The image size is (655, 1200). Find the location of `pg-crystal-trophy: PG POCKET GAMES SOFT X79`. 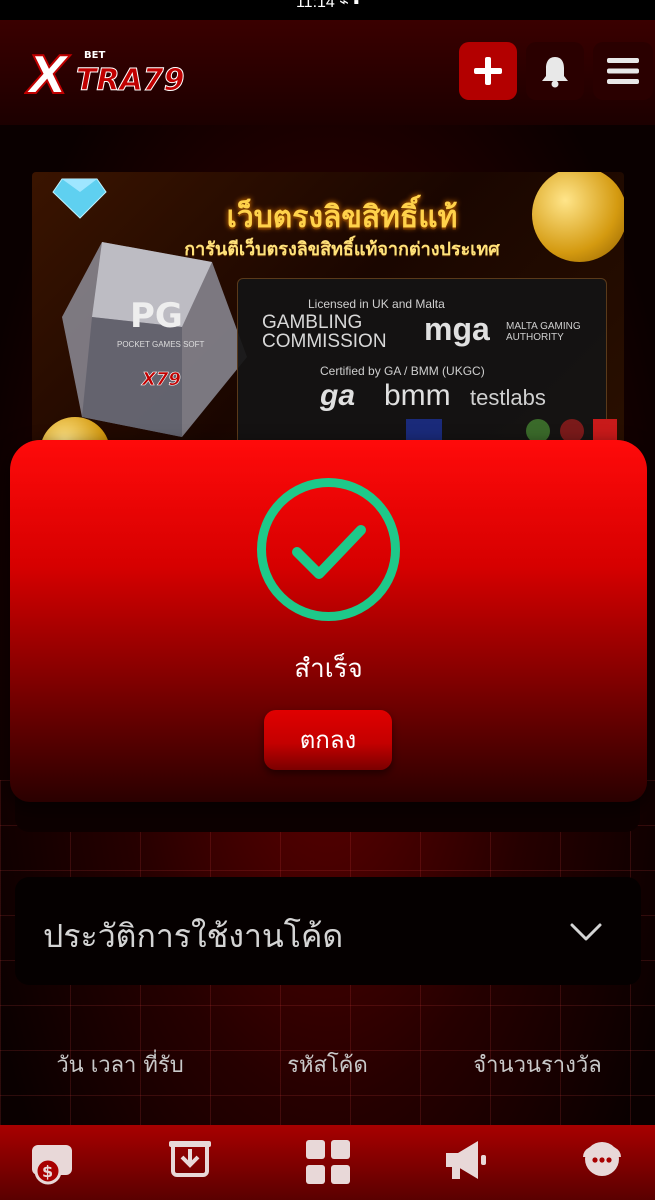

pg-crystal-trophy: PG POCKET GAMES SOFT X79 is located at coordinates (154, 339).